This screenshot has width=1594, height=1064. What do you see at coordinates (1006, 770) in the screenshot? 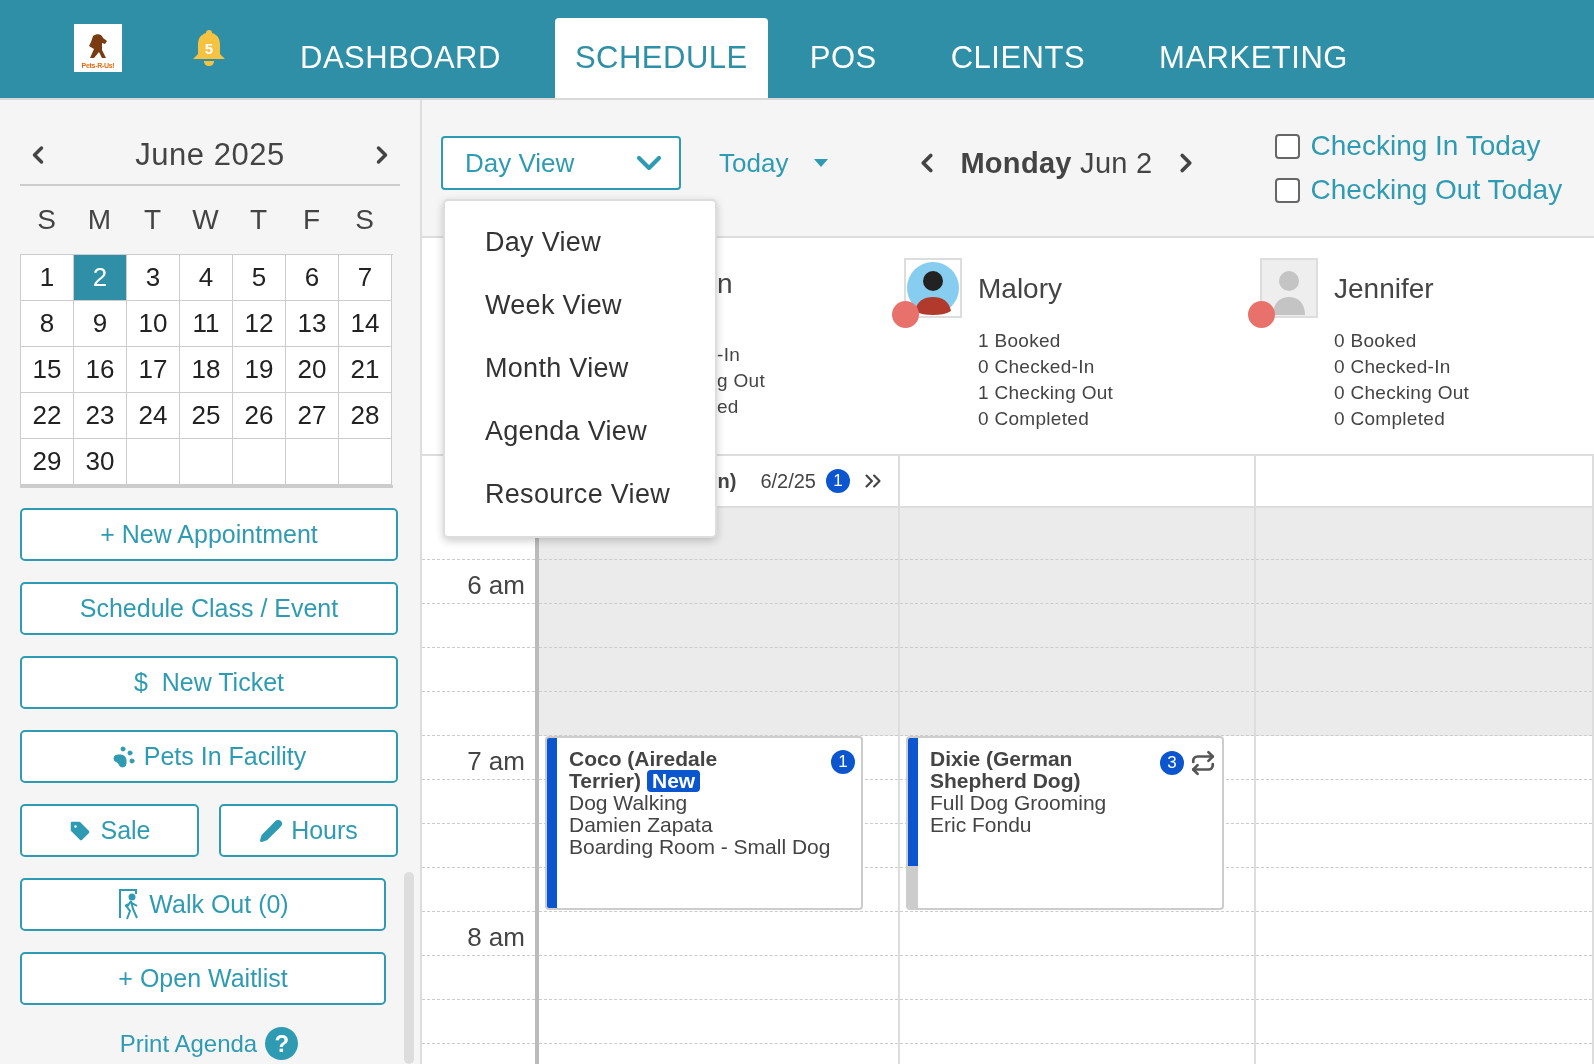
I see `appointment-title: Dixie (German Shepherd Dog)` at bounding box center [1006, 770].